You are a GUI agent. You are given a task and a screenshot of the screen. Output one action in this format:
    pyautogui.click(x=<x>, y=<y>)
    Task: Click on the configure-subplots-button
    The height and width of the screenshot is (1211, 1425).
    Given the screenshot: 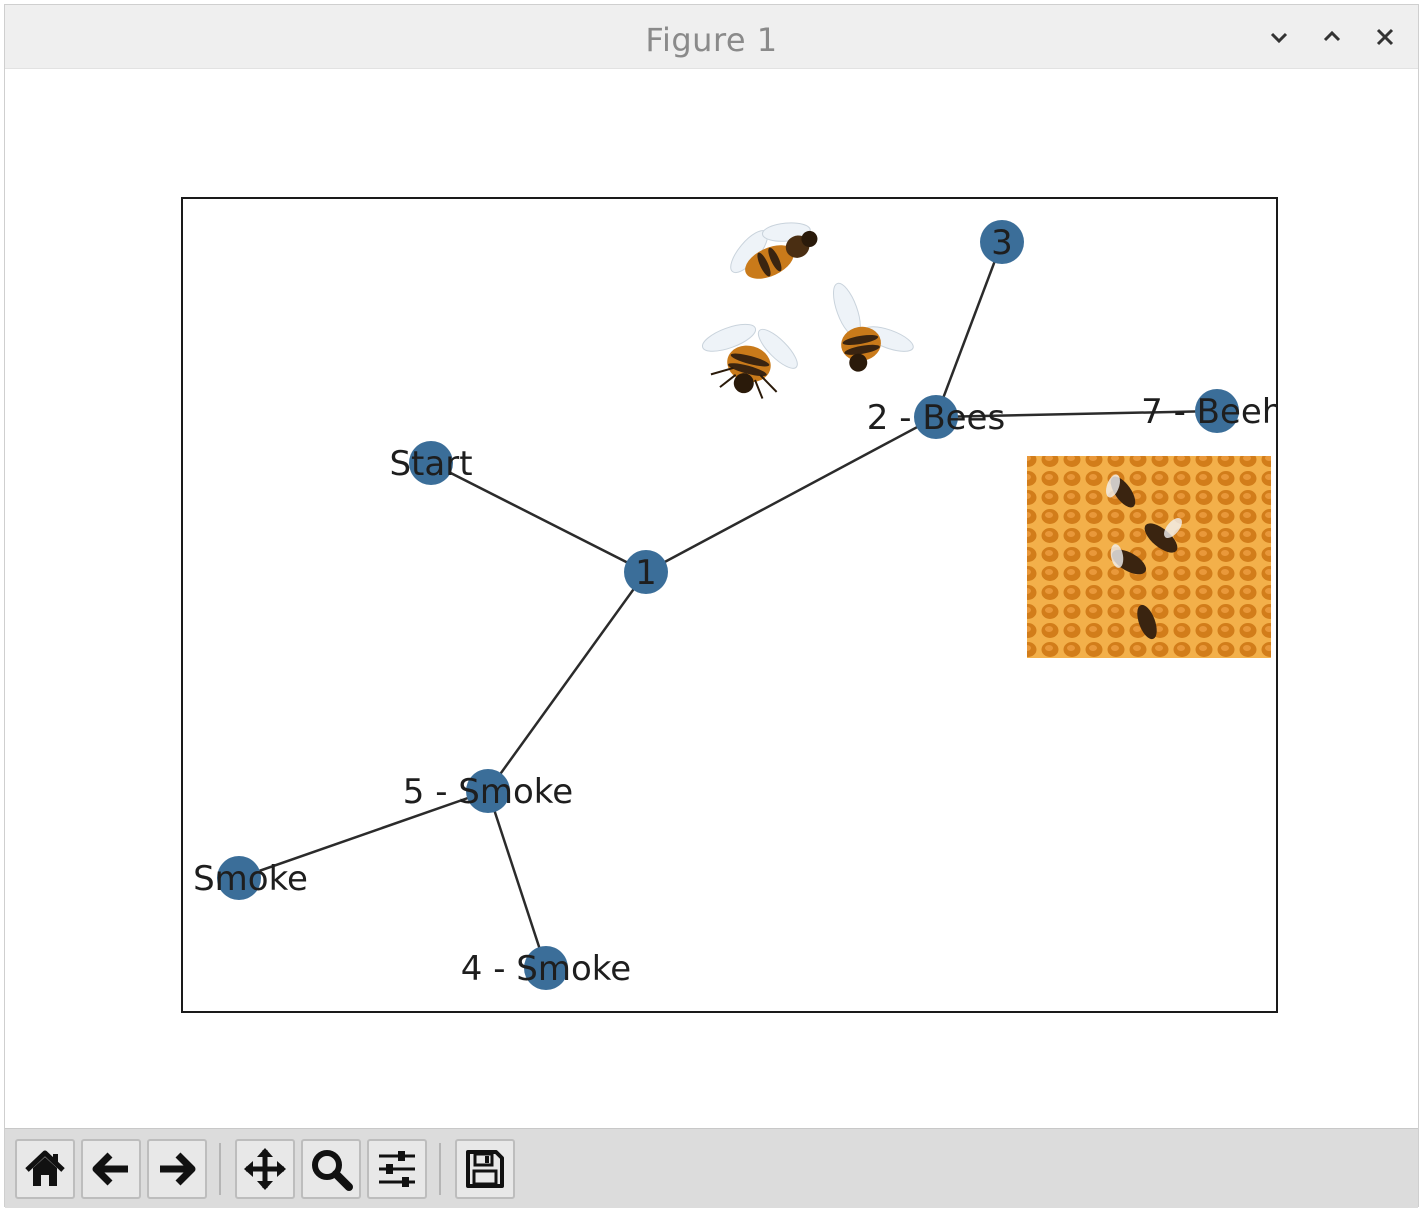 What is the action you would take?
    pyautogui.click(x=397, y=1169)
    